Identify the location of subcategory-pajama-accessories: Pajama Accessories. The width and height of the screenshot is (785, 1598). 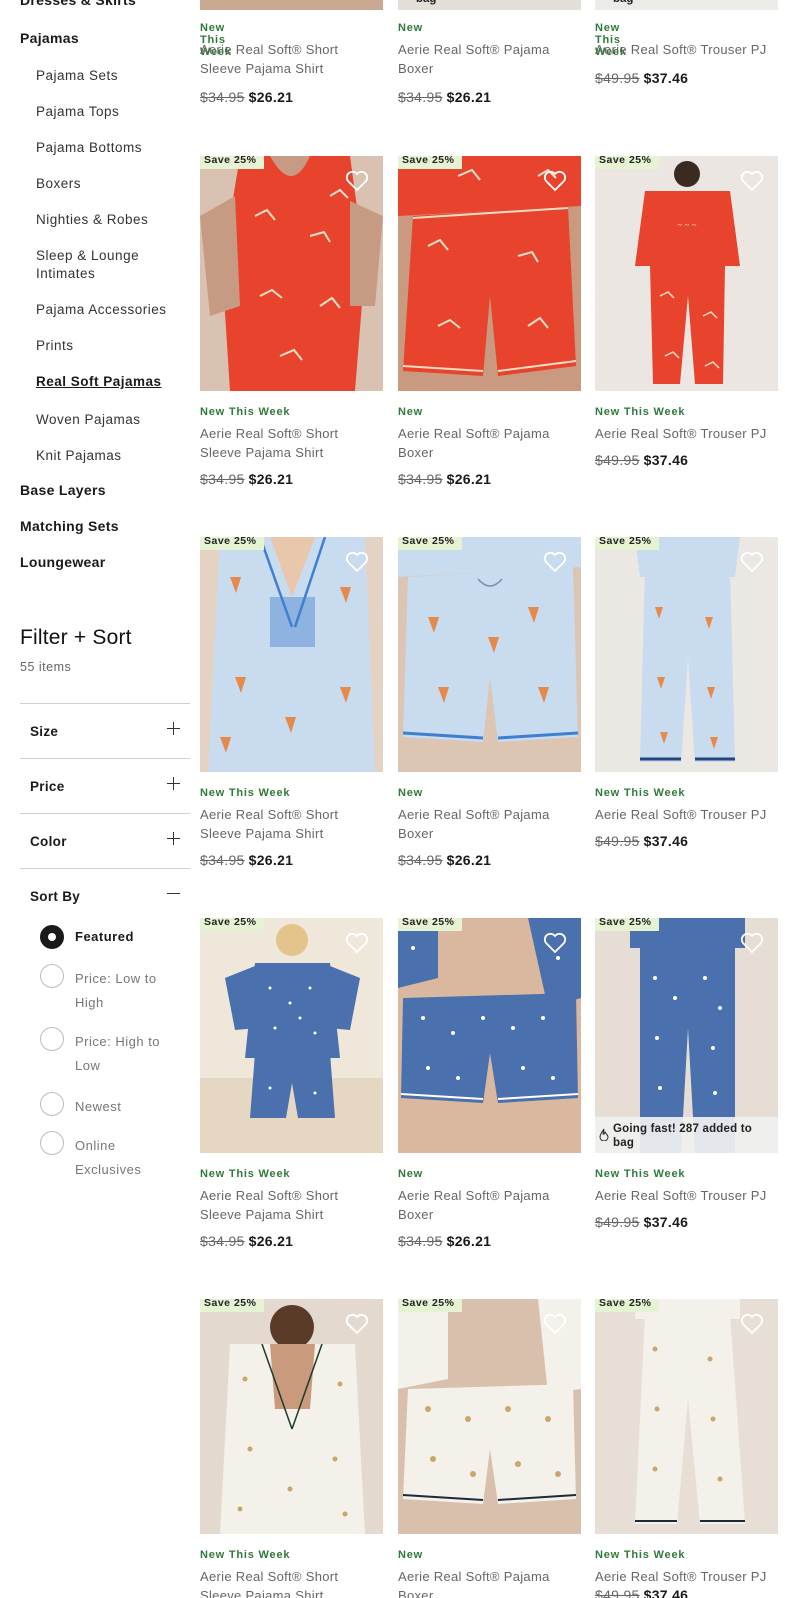
(111, 310).